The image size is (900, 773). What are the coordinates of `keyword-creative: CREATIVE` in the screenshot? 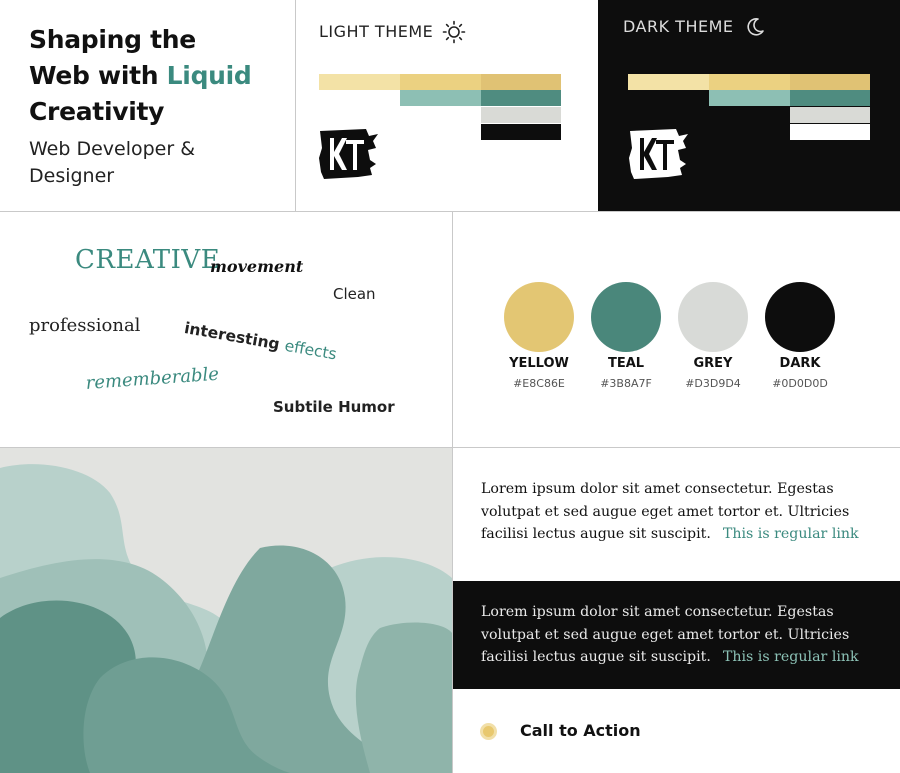 It's located at (148, 260).